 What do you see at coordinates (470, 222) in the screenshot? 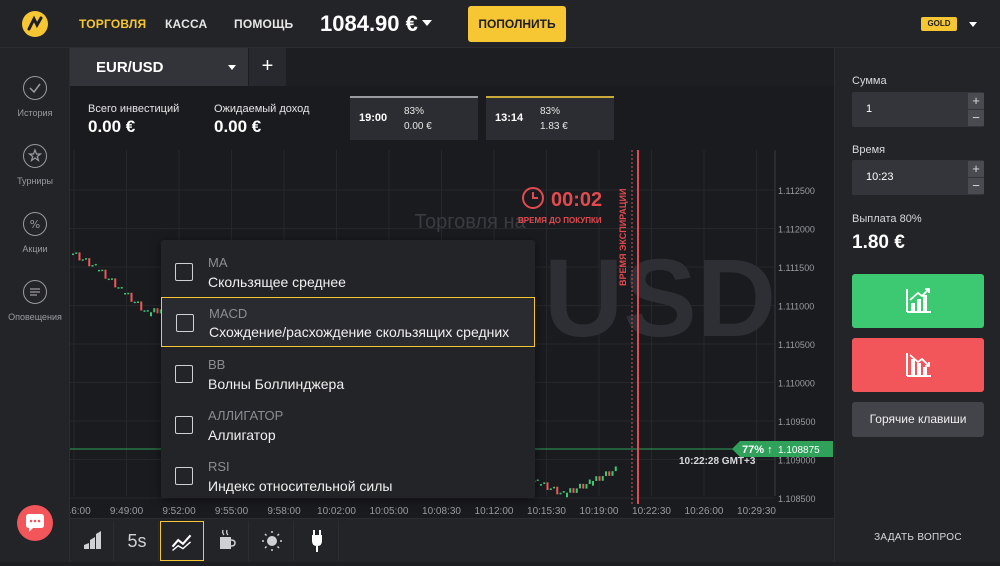
I see `watermark-text: Торговля на` at bounding box center [470, 222].